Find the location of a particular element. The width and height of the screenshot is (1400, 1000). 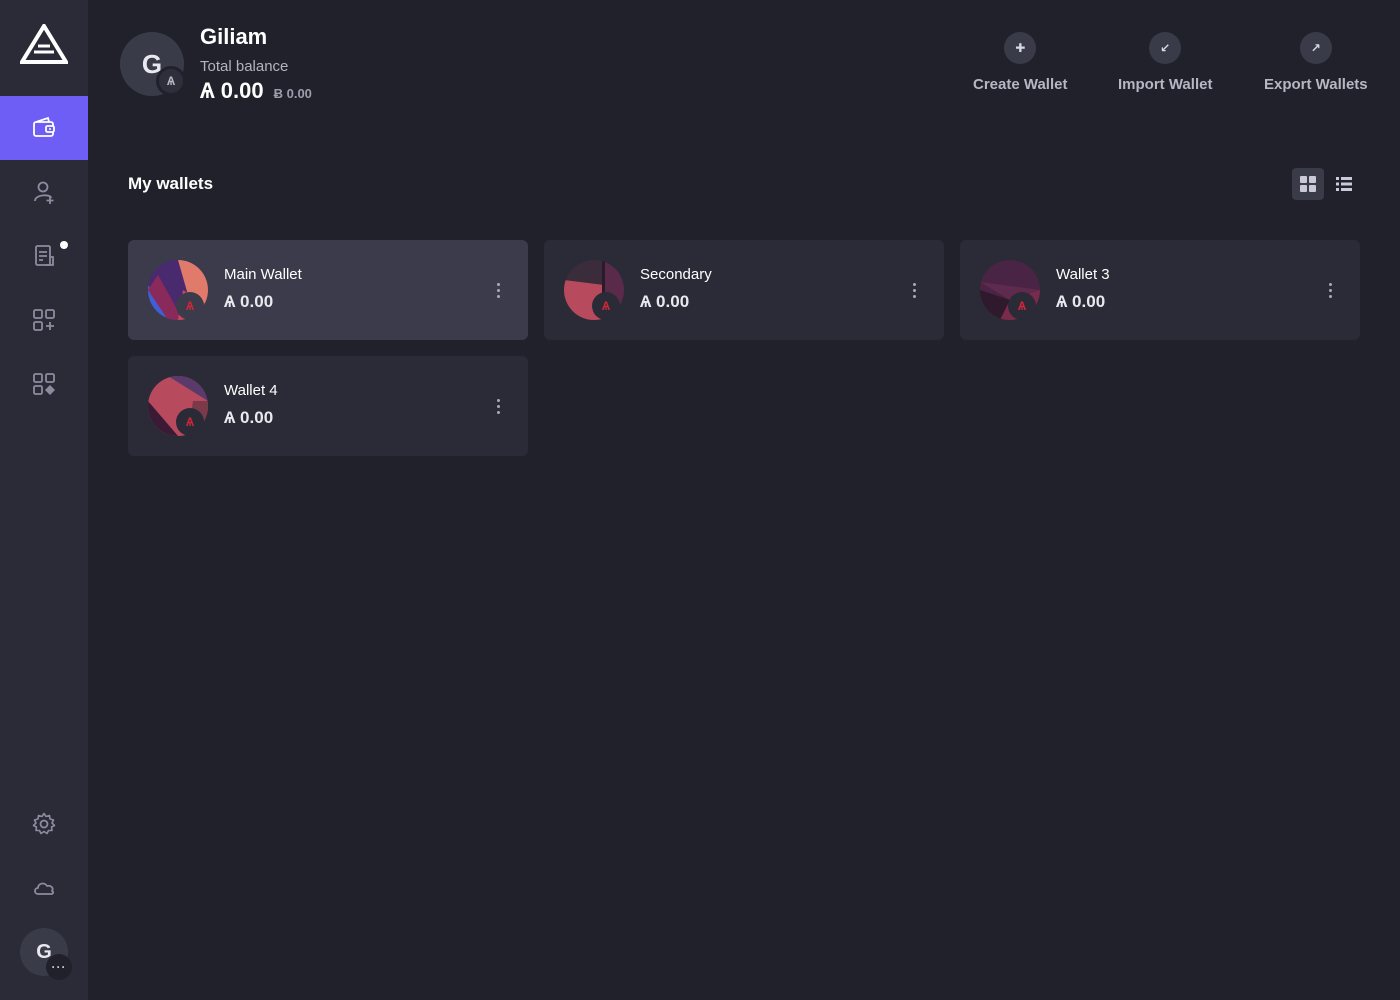

sidebar-item-announcements is located at coordinates (44, 256).